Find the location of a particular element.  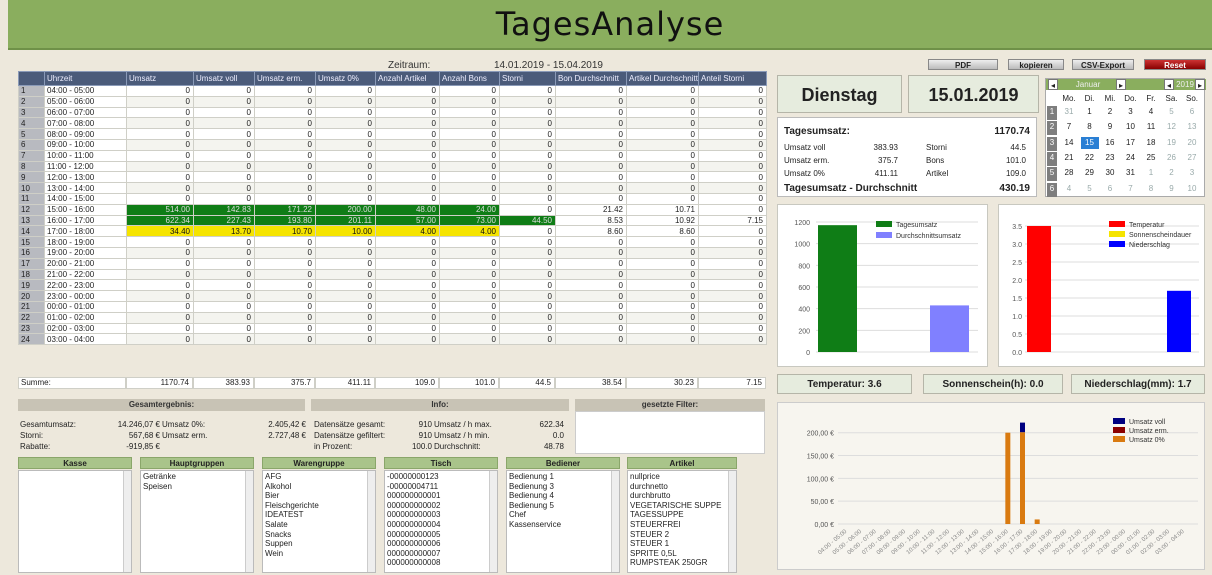

column-header: Anteil Storni is located at coordinates (732, 78).